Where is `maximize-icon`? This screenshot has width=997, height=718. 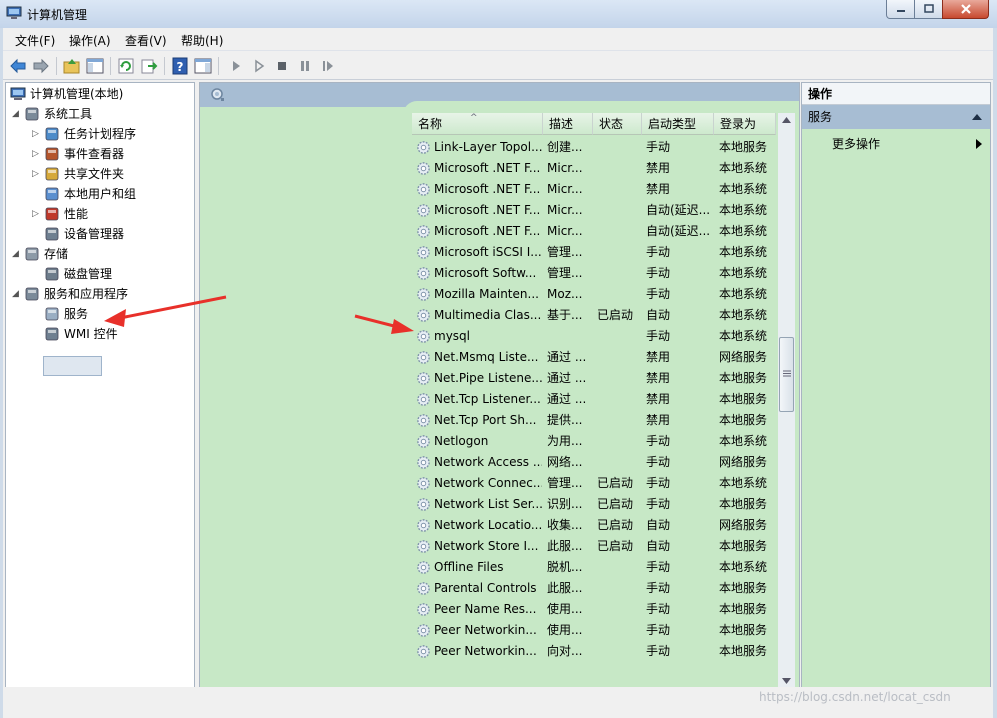 maximize-icon is located at coordinates (928, 8).